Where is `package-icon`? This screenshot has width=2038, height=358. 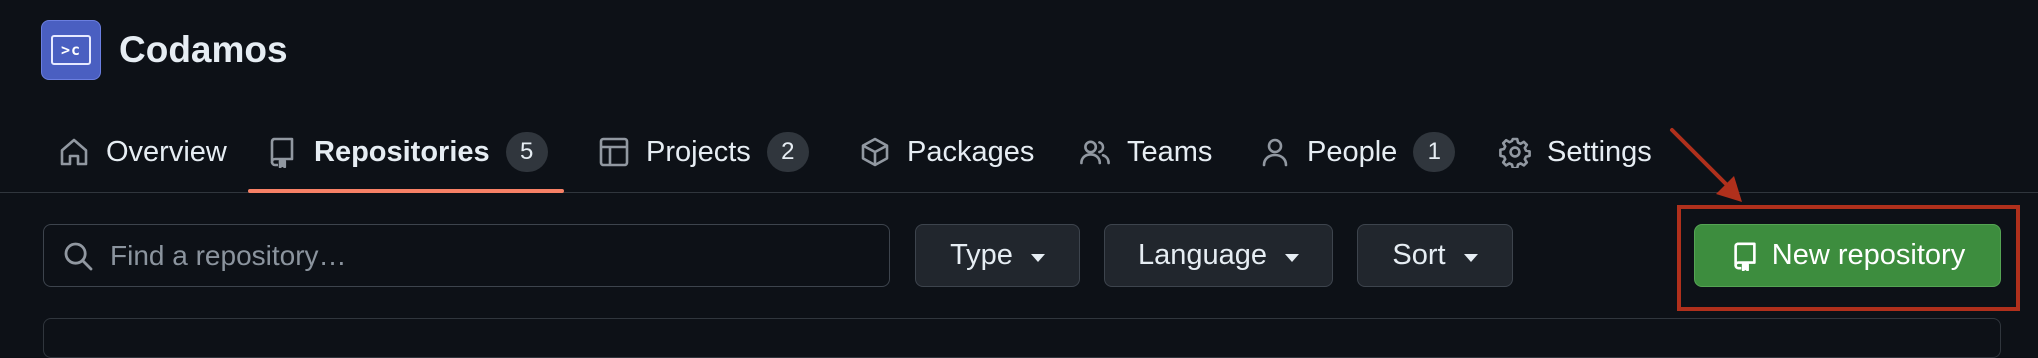 package-icon is located at coordinates (875, 152).